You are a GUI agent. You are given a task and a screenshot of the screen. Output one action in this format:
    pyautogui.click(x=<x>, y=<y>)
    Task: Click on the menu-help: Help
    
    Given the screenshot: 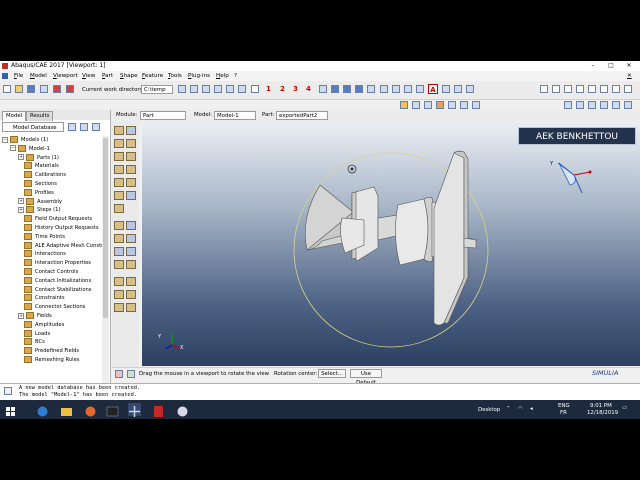 What is the action you would take?
    pyautogui.click(x=222, y=76)
    